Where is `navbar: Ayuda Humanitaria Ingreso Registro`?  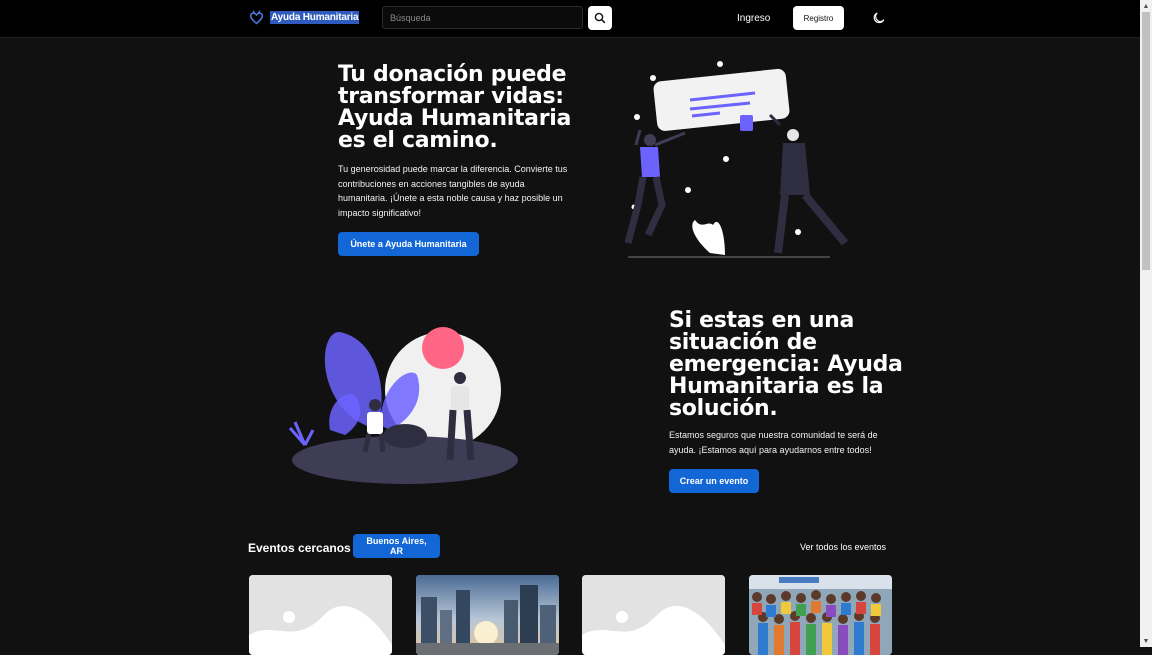
navbar: Ayuda Humanitaria Ingreso Registro is located at coordinates (570, 19).